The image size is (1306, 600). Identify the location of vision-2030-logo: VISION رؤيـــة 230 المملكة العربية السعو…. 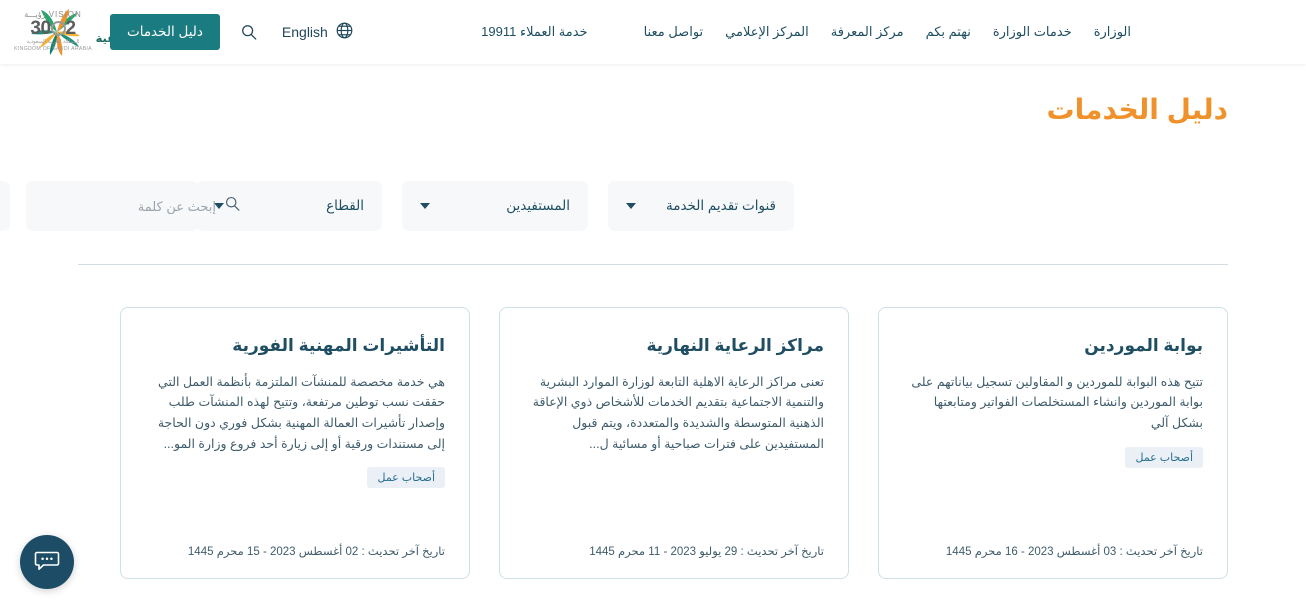
(53, 32).